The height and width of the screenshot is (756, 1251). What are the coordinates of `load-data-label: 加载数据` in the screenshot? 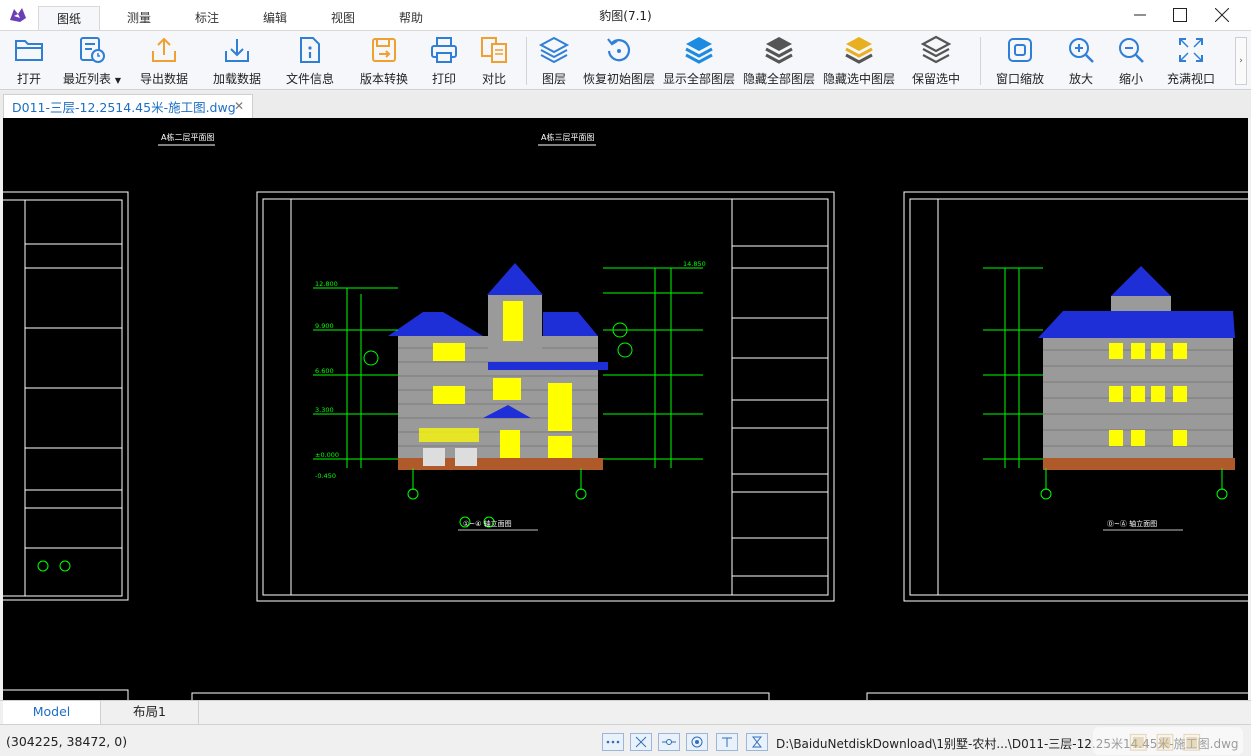 It's located at (236, 79).